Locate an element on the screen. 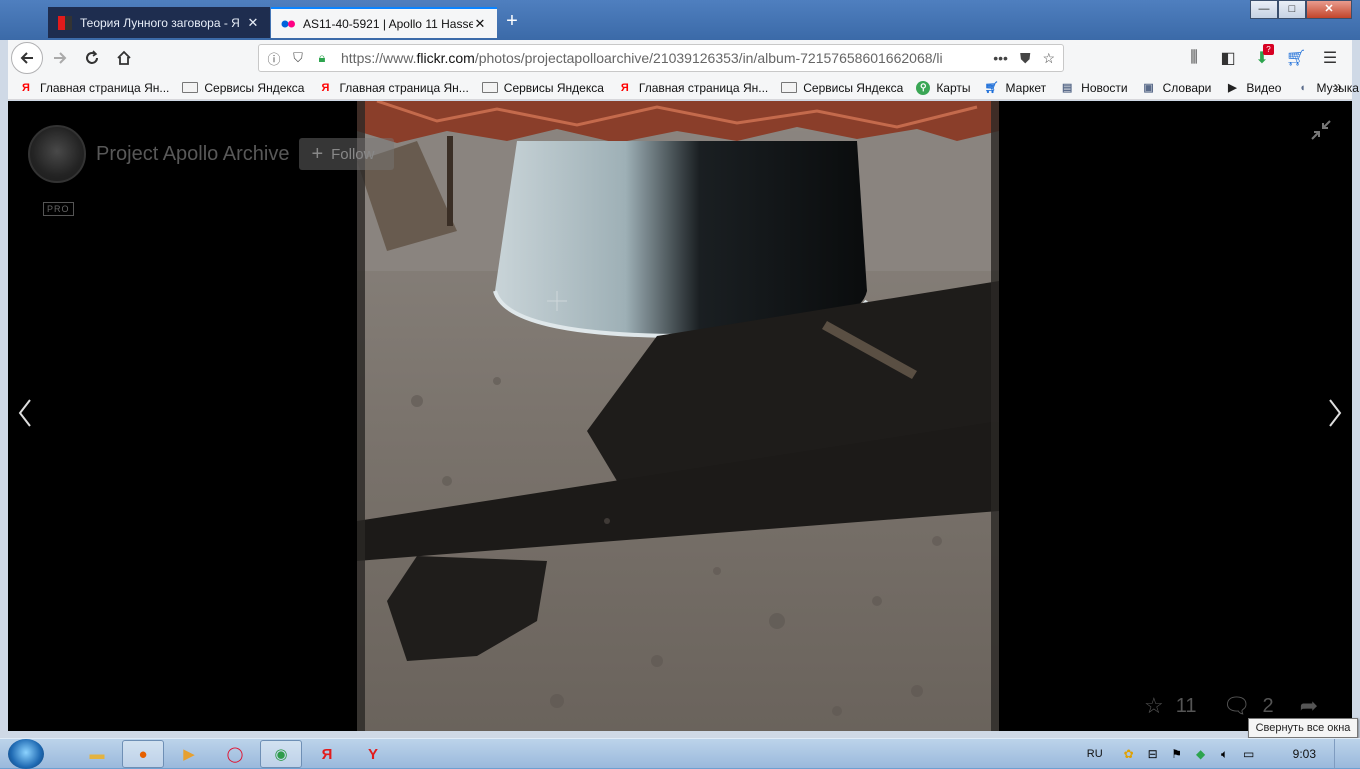 The image size is (1360, 769). avatar is located at coordinates (57, 154).